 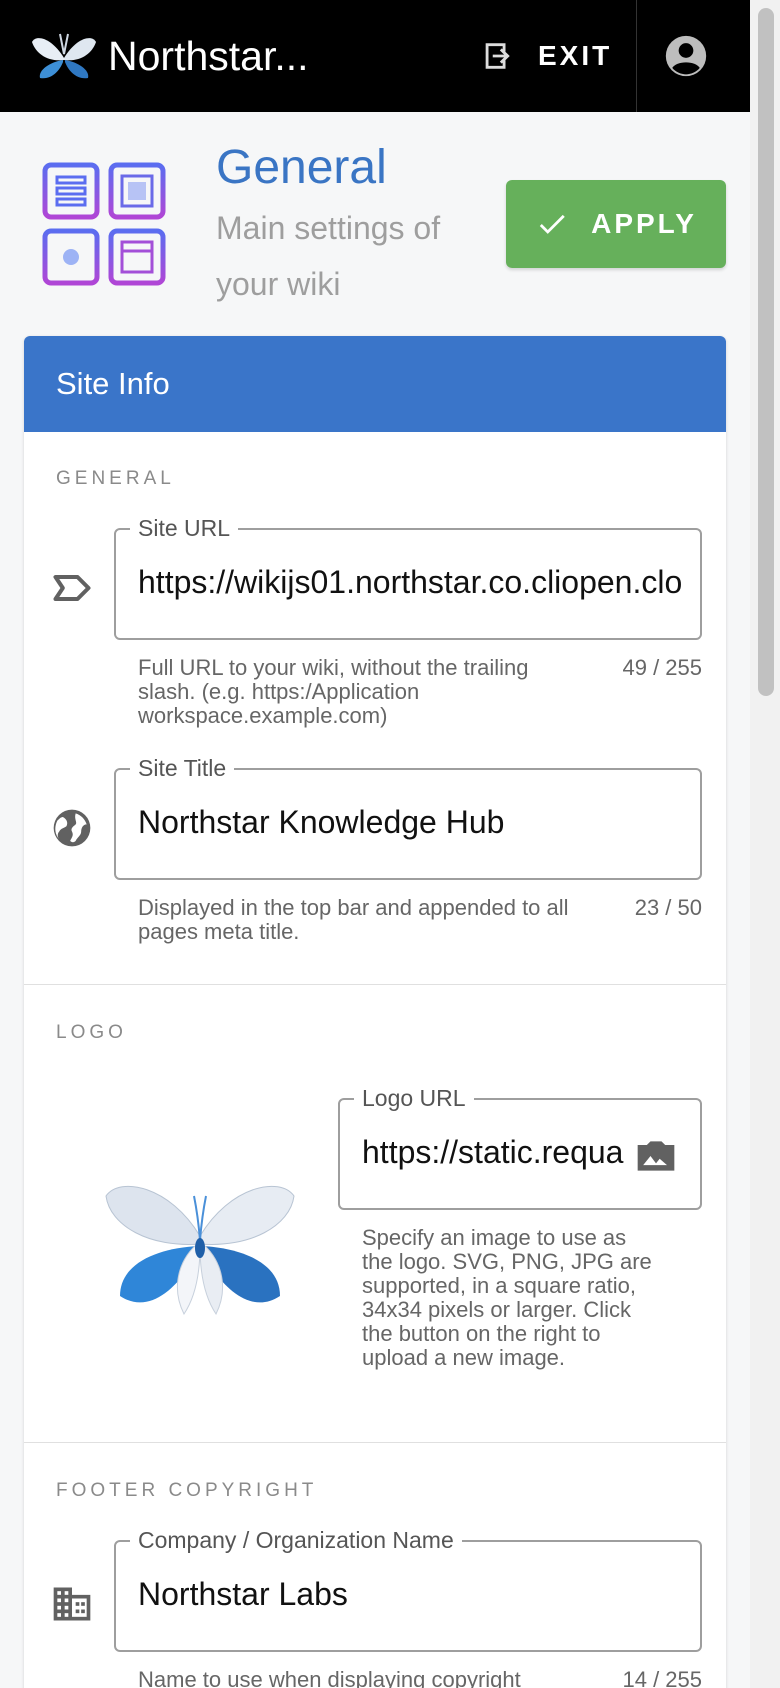 What do you see at coordinates (182, 768) in the screenshot?
I see `site-title-label: Site Title` at bounding box center [182, 768].